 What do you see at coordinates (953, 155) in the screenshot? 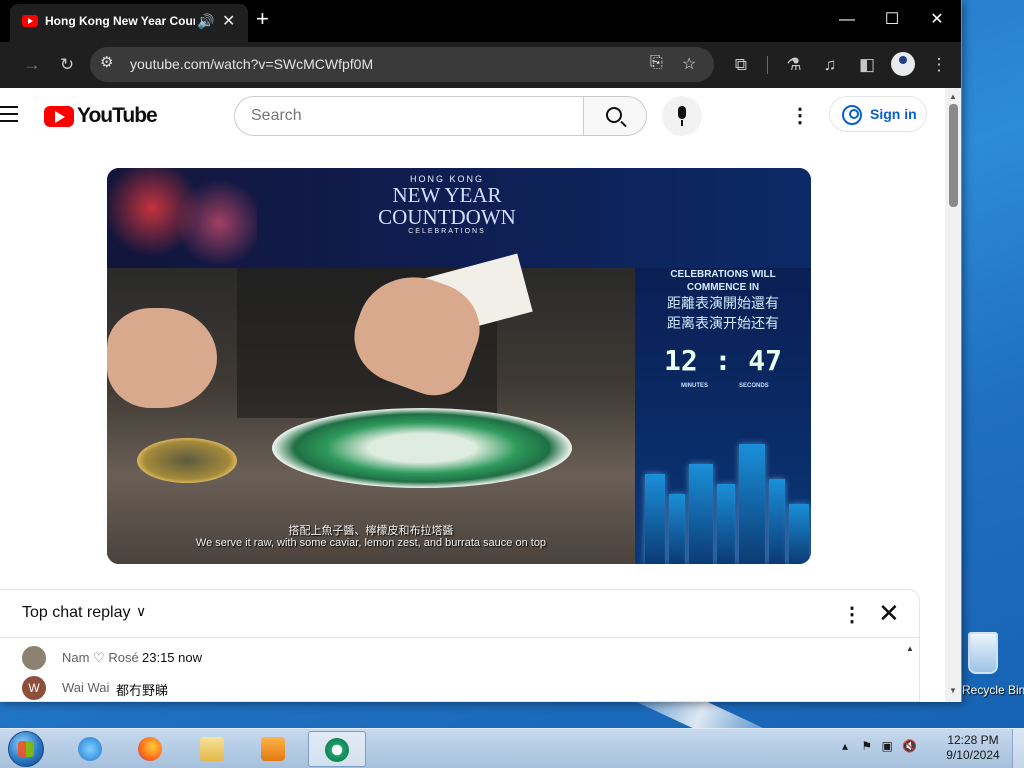
I see `scroll-thumb` at bounding box center [953, 155].